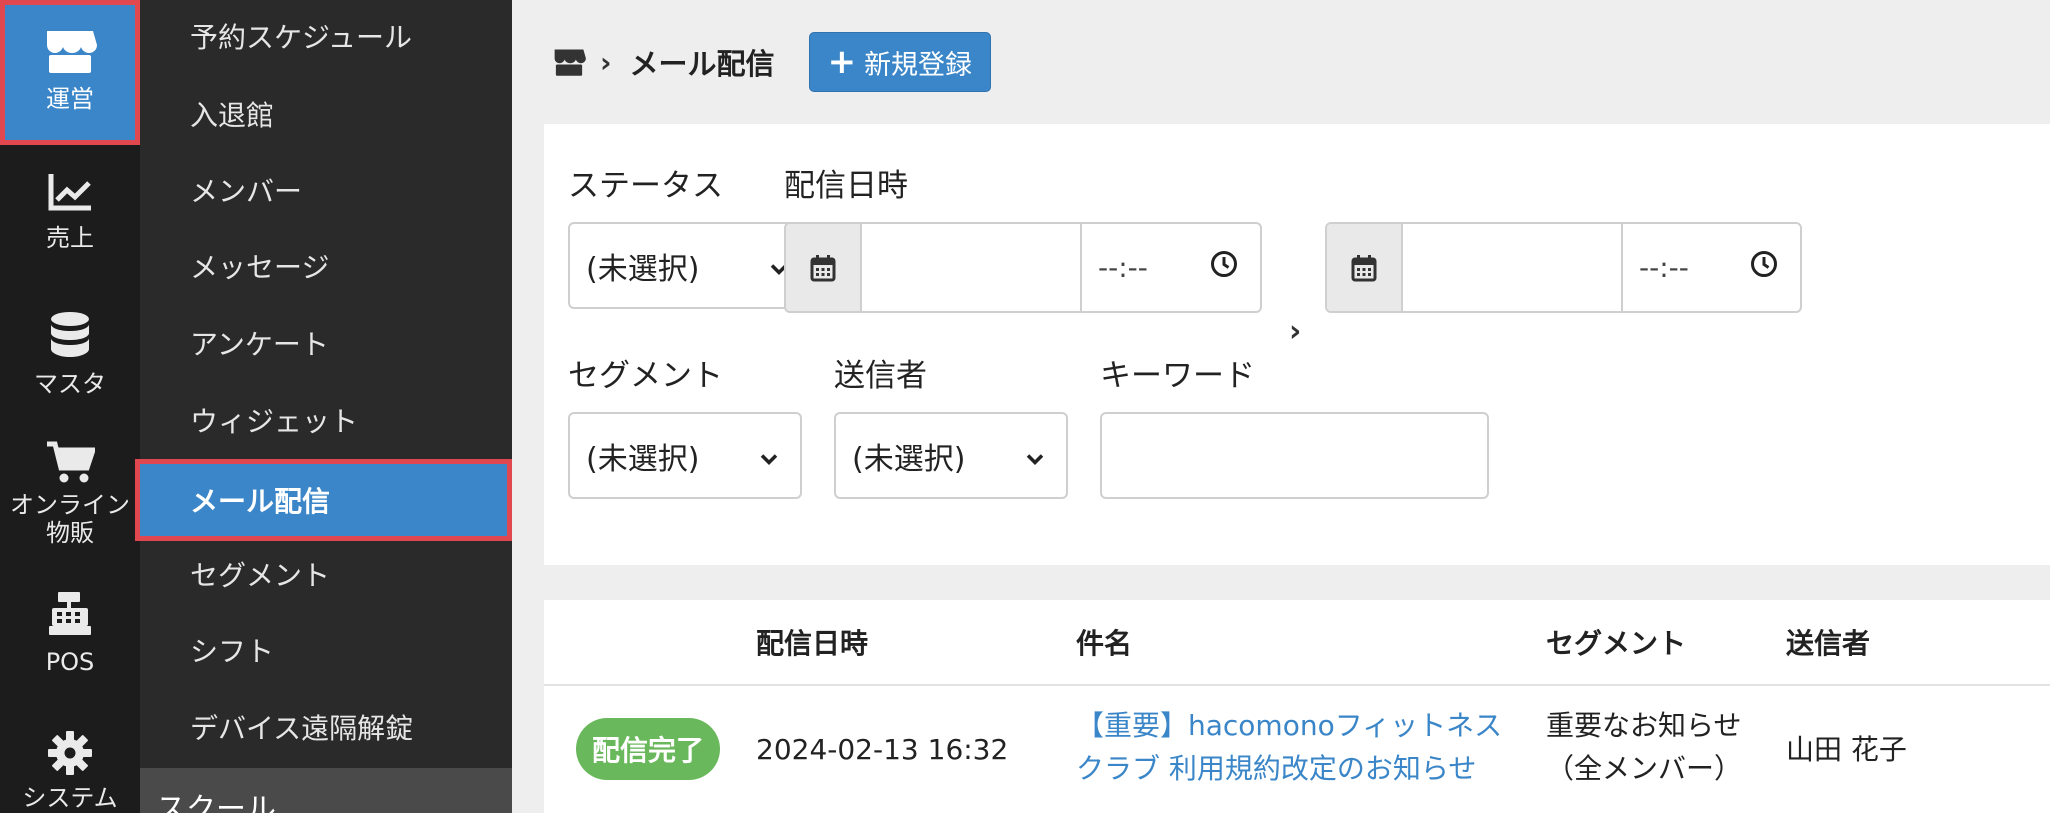 The width and height of the screenshot is (2050, 813). Describe the element at coordinates (909, 459) in the screenshot. I see `sender-select-value: (未選択)` at that location.